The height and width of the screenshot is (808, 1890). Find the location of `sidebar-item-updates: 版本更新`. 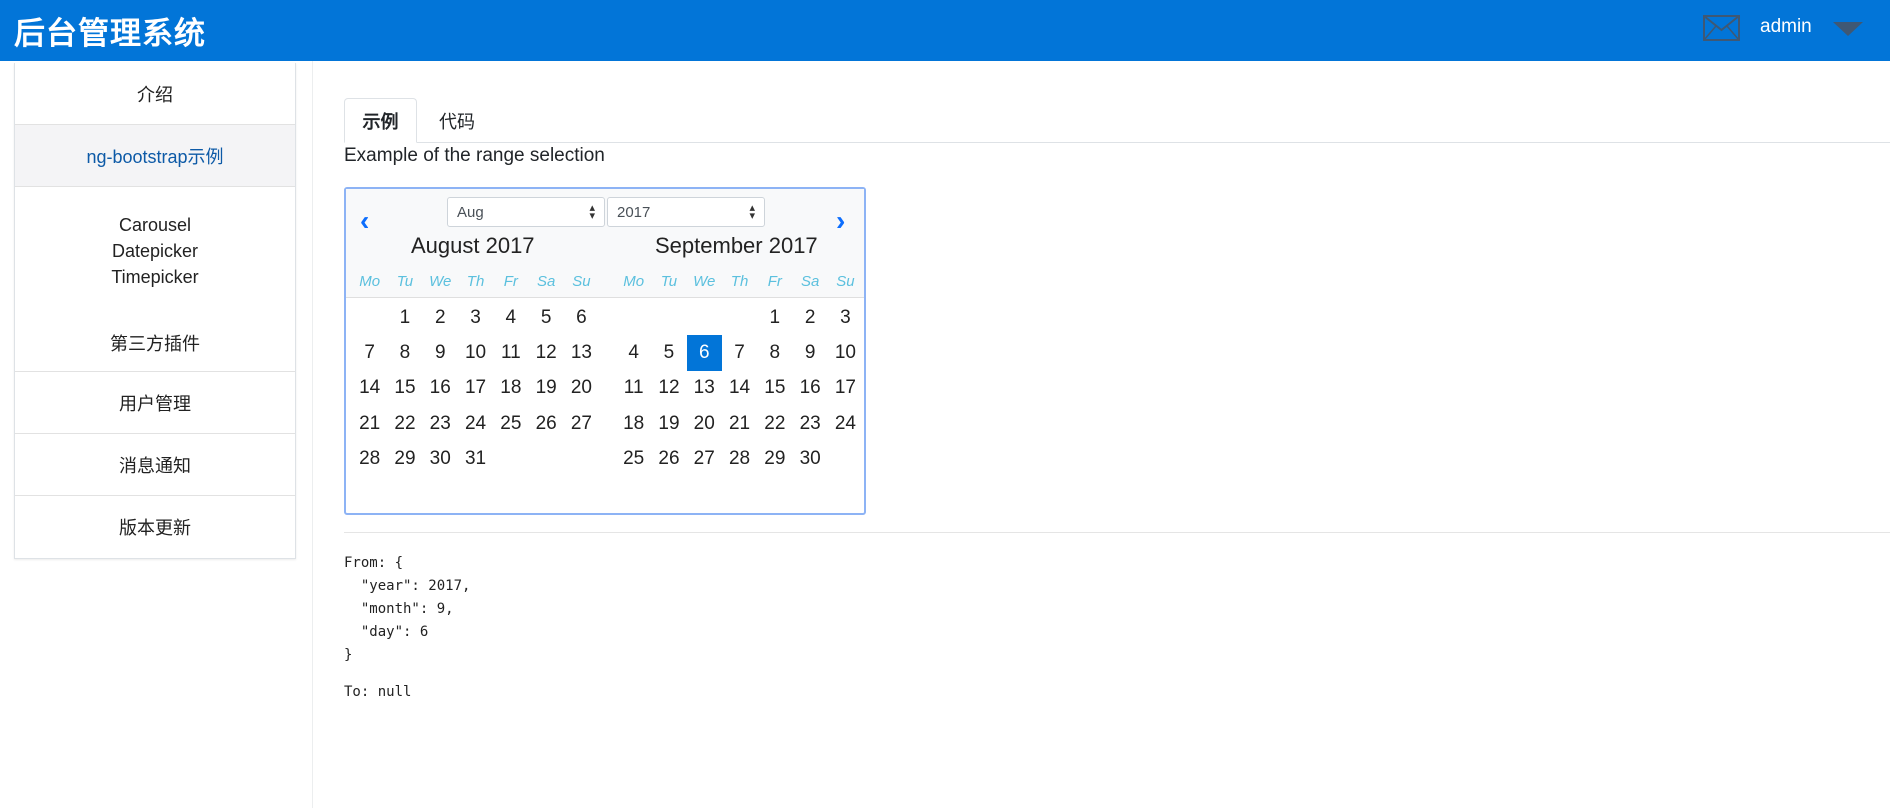

sidebar-item-updates: 版本更新 is located at coordinates (155, 527).